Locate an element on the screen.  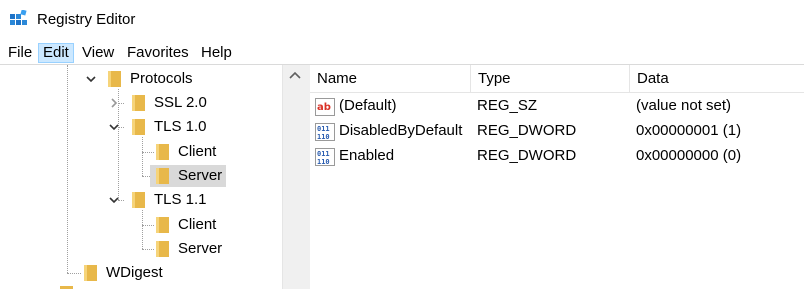
tree-node-tls-1-0-server: Server is located at coordinates (141, 176).